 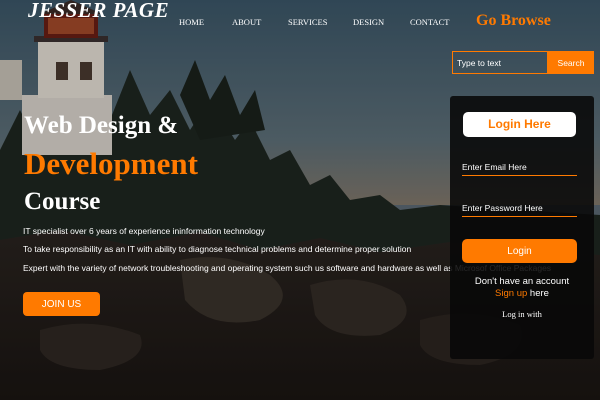 I want to click on nav-item-about: ABOUT, so click(x=246, y=22).